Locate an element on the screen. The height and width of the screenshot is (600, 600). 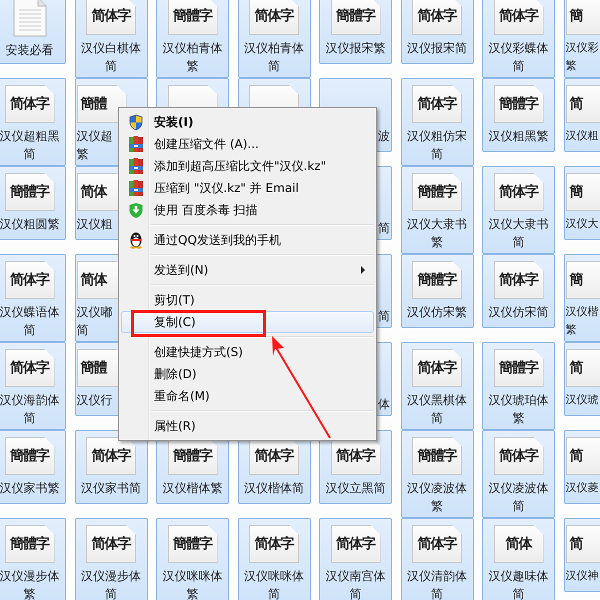
file-name: 汉仪彩蝶体 is located at coordinates (518, 48).